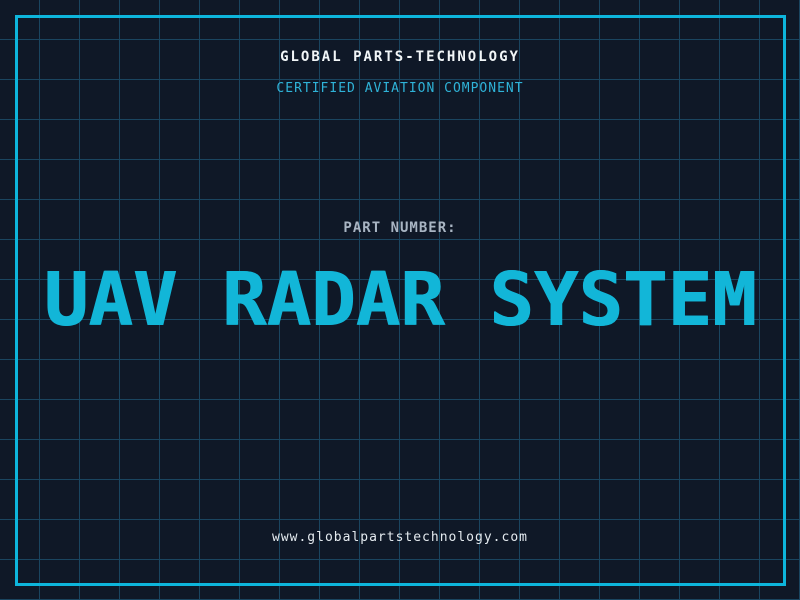 This screenshot has width=800, height=600. What do you see at coordinates (400, 88) in the screenshot?
I see `certification-tagline: CERTIFIED AVIATION COMPONENT` at bounding box center [400, 88].